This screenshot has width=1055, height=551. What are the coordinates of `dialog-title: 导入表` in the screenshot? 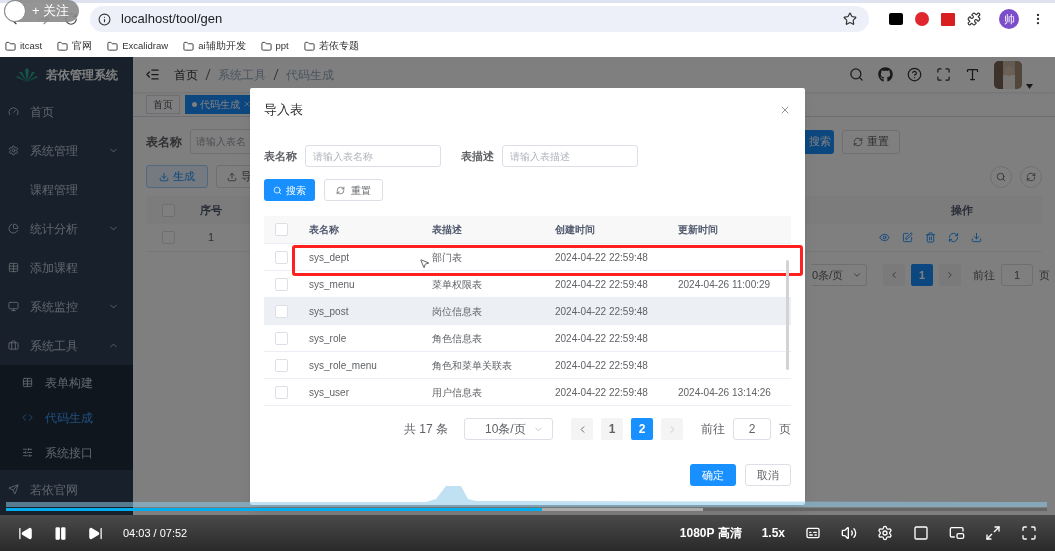 It's located at (283, 110).